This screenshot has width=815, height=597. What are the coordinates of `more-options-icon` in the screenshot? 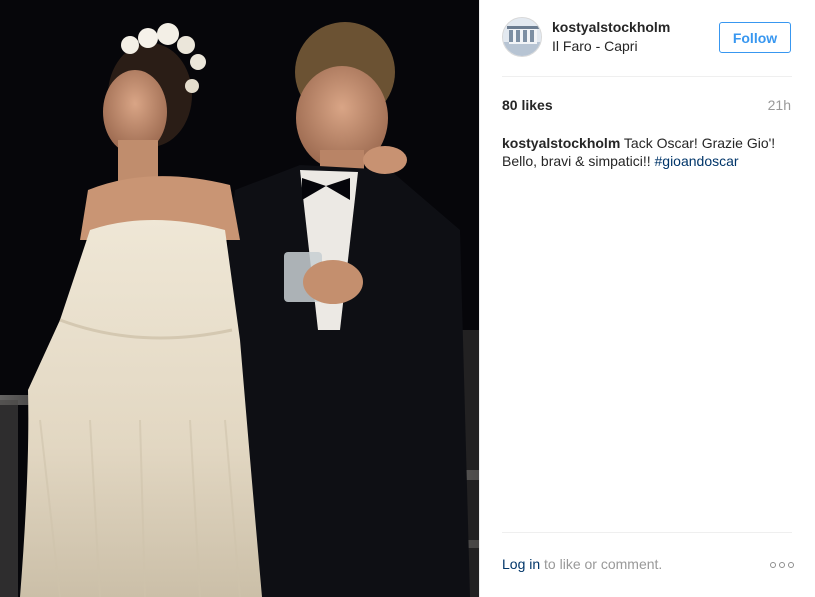 It's located at (782, 565).